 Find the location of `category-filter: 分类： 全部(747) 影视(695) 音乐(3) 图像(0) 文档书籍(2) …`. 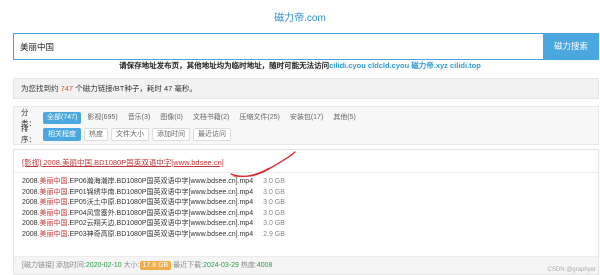

category-filter: 分类： 全部(747) 影视(695) 音乐(3) 图像(0) 文档书籍(2) … is located at coordinates (306, 118).